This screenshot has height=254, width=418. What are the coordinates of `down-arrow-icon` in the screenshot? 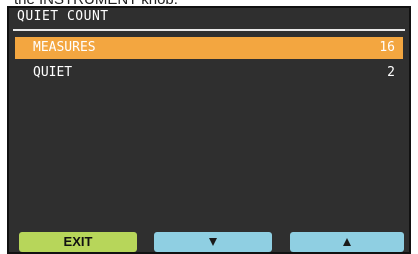 It's located at (213, 242).